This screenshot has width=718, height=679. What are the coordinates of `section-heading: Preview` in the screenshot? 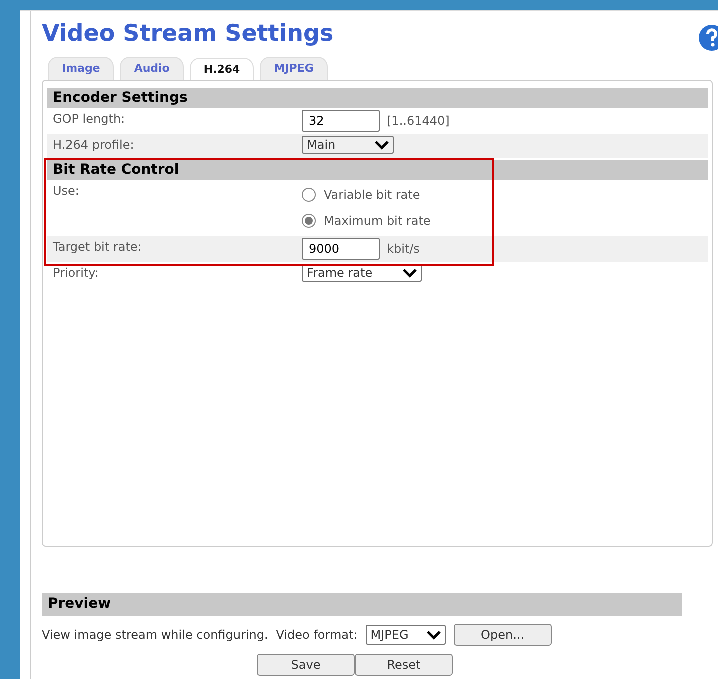 It's located at (362, 604).